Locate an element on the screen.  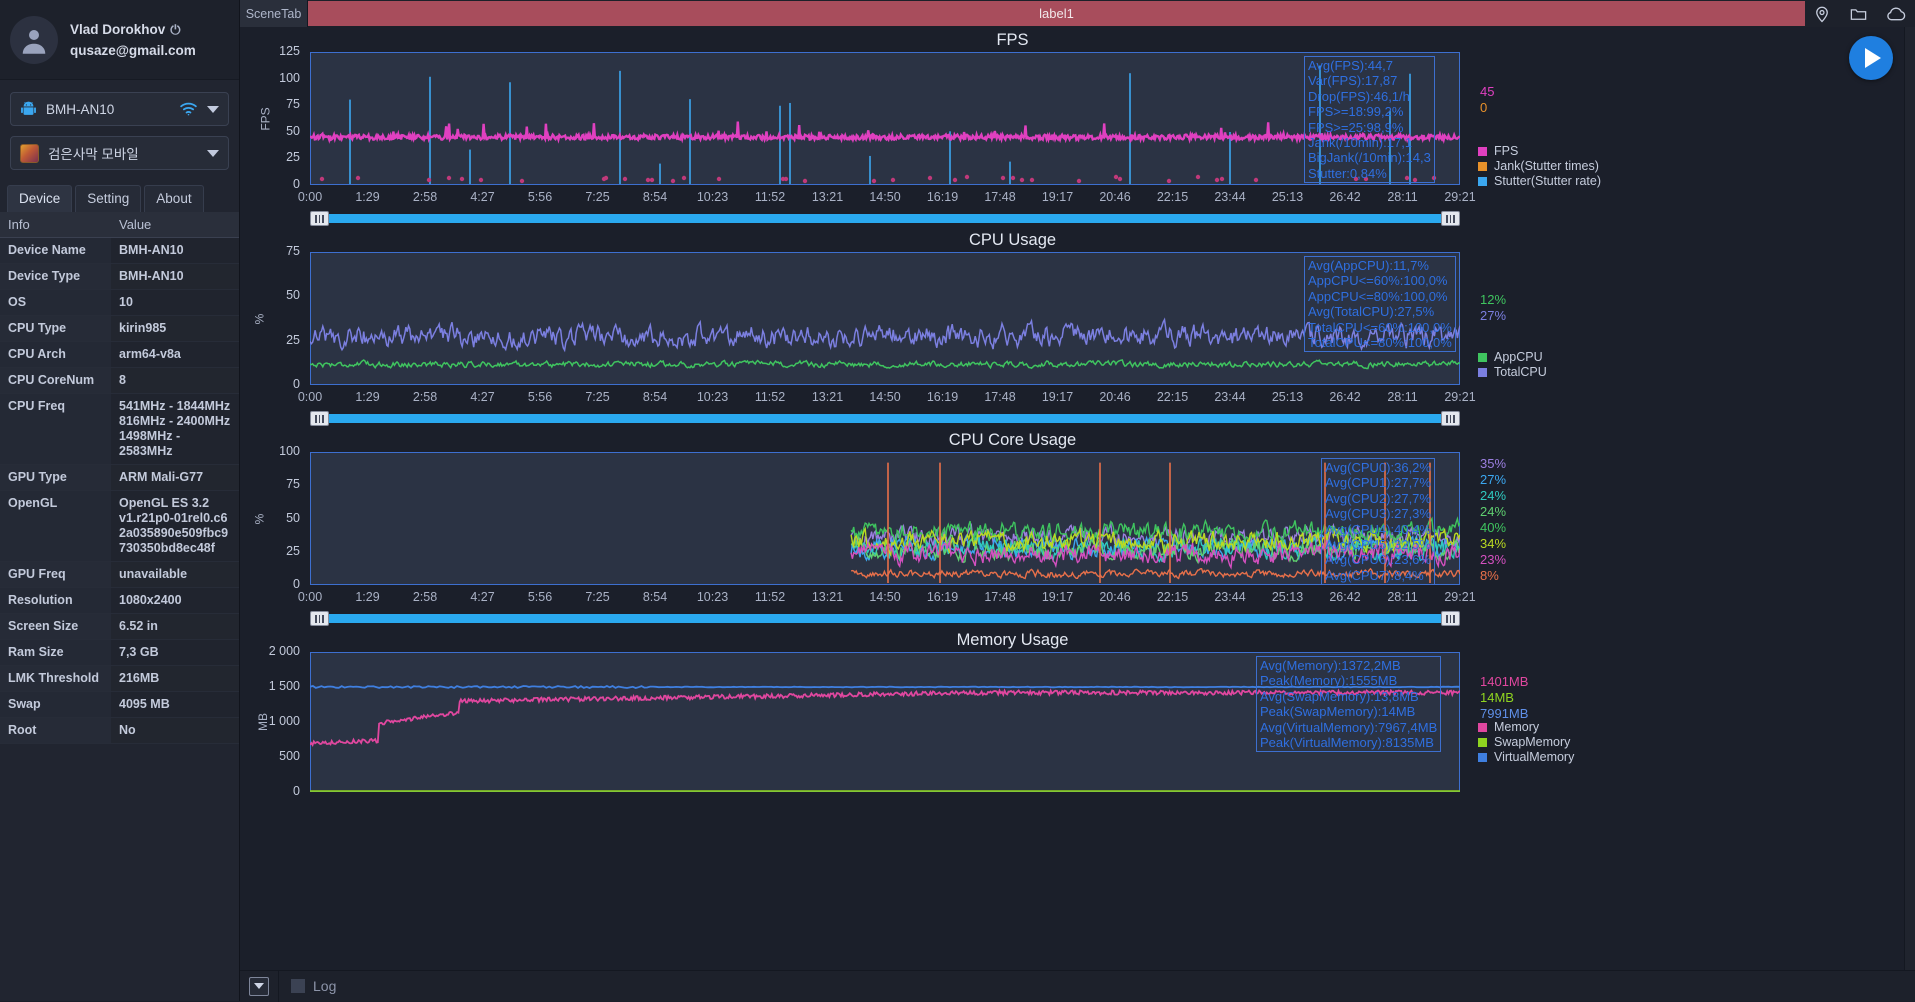
sidebar-tabs: Device Setting About is located at coordinates (119, 196).